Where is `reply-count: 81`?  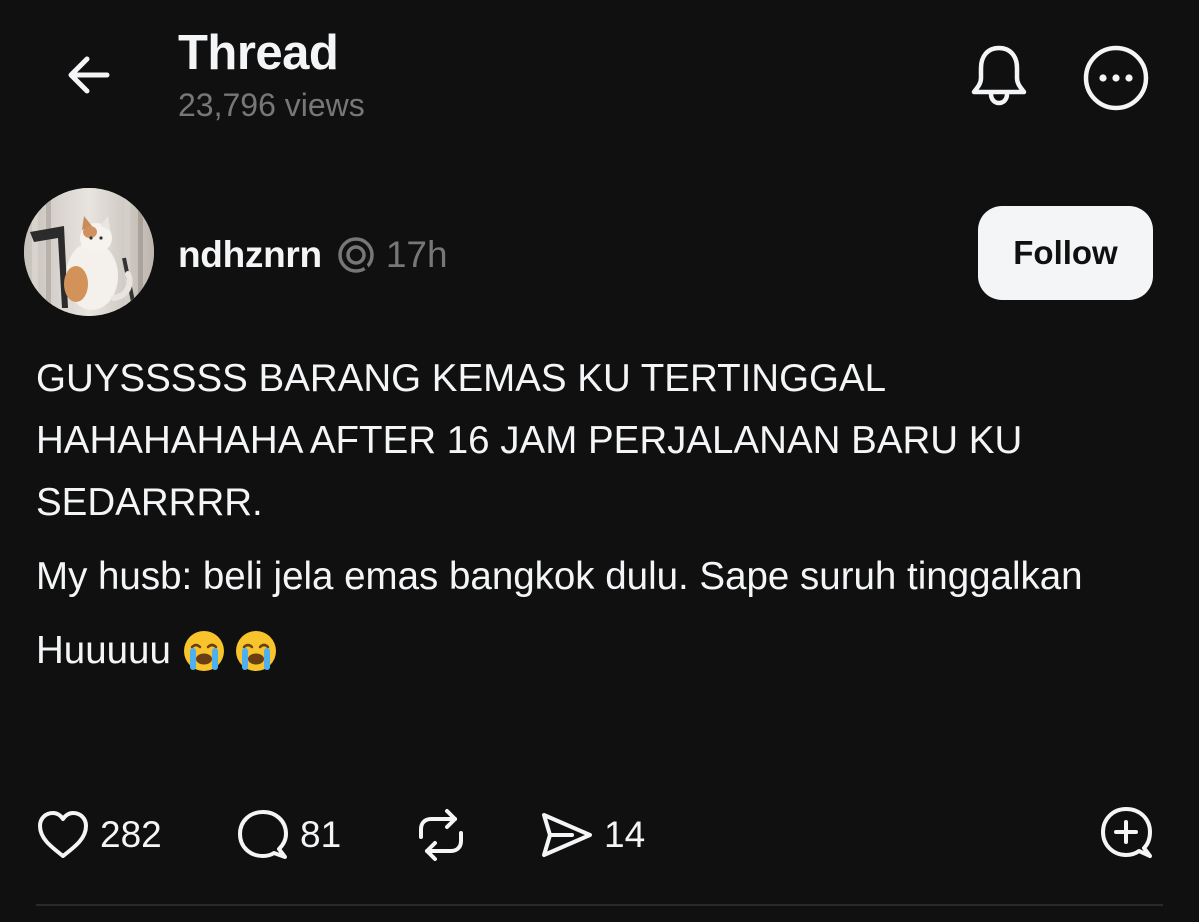
reply-count: 81 is located at coordinates (321, 834).